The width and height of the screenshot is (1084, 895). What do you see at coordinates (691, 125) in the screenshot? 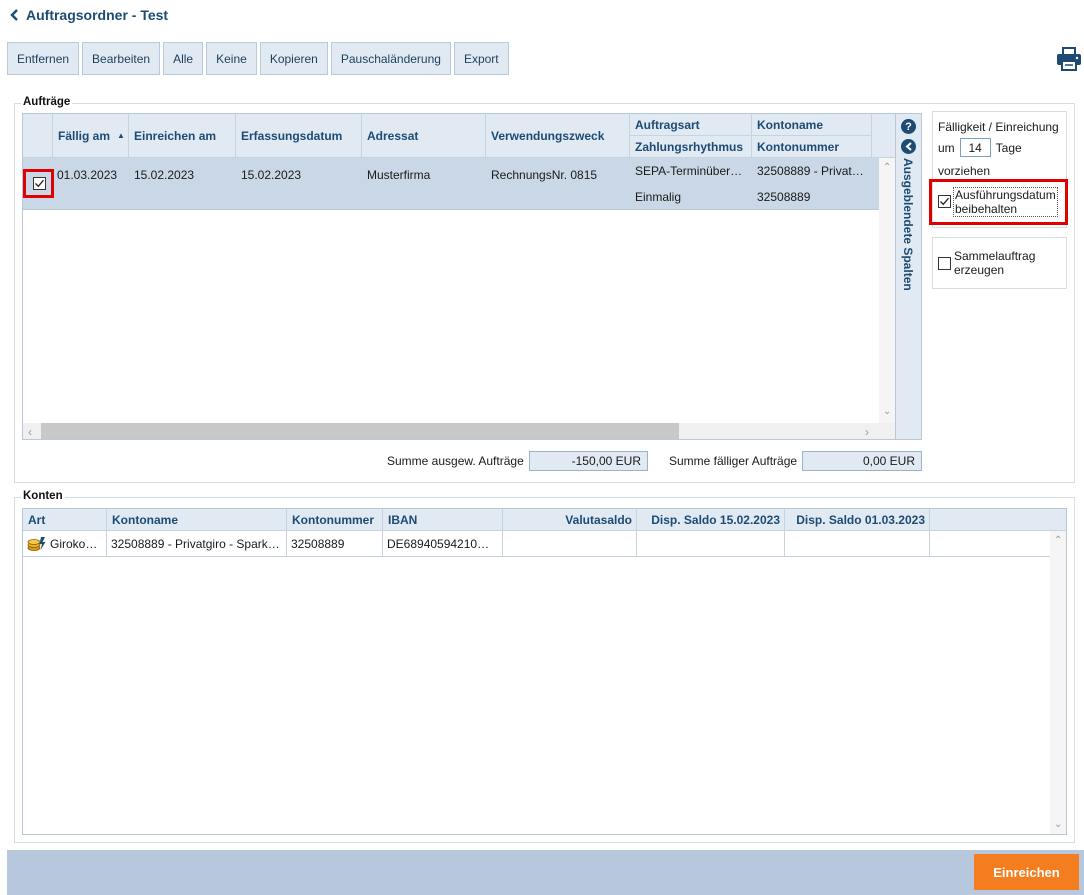
I see `column-auftragsart: Auftragsart` at bounding box center [691, 125].